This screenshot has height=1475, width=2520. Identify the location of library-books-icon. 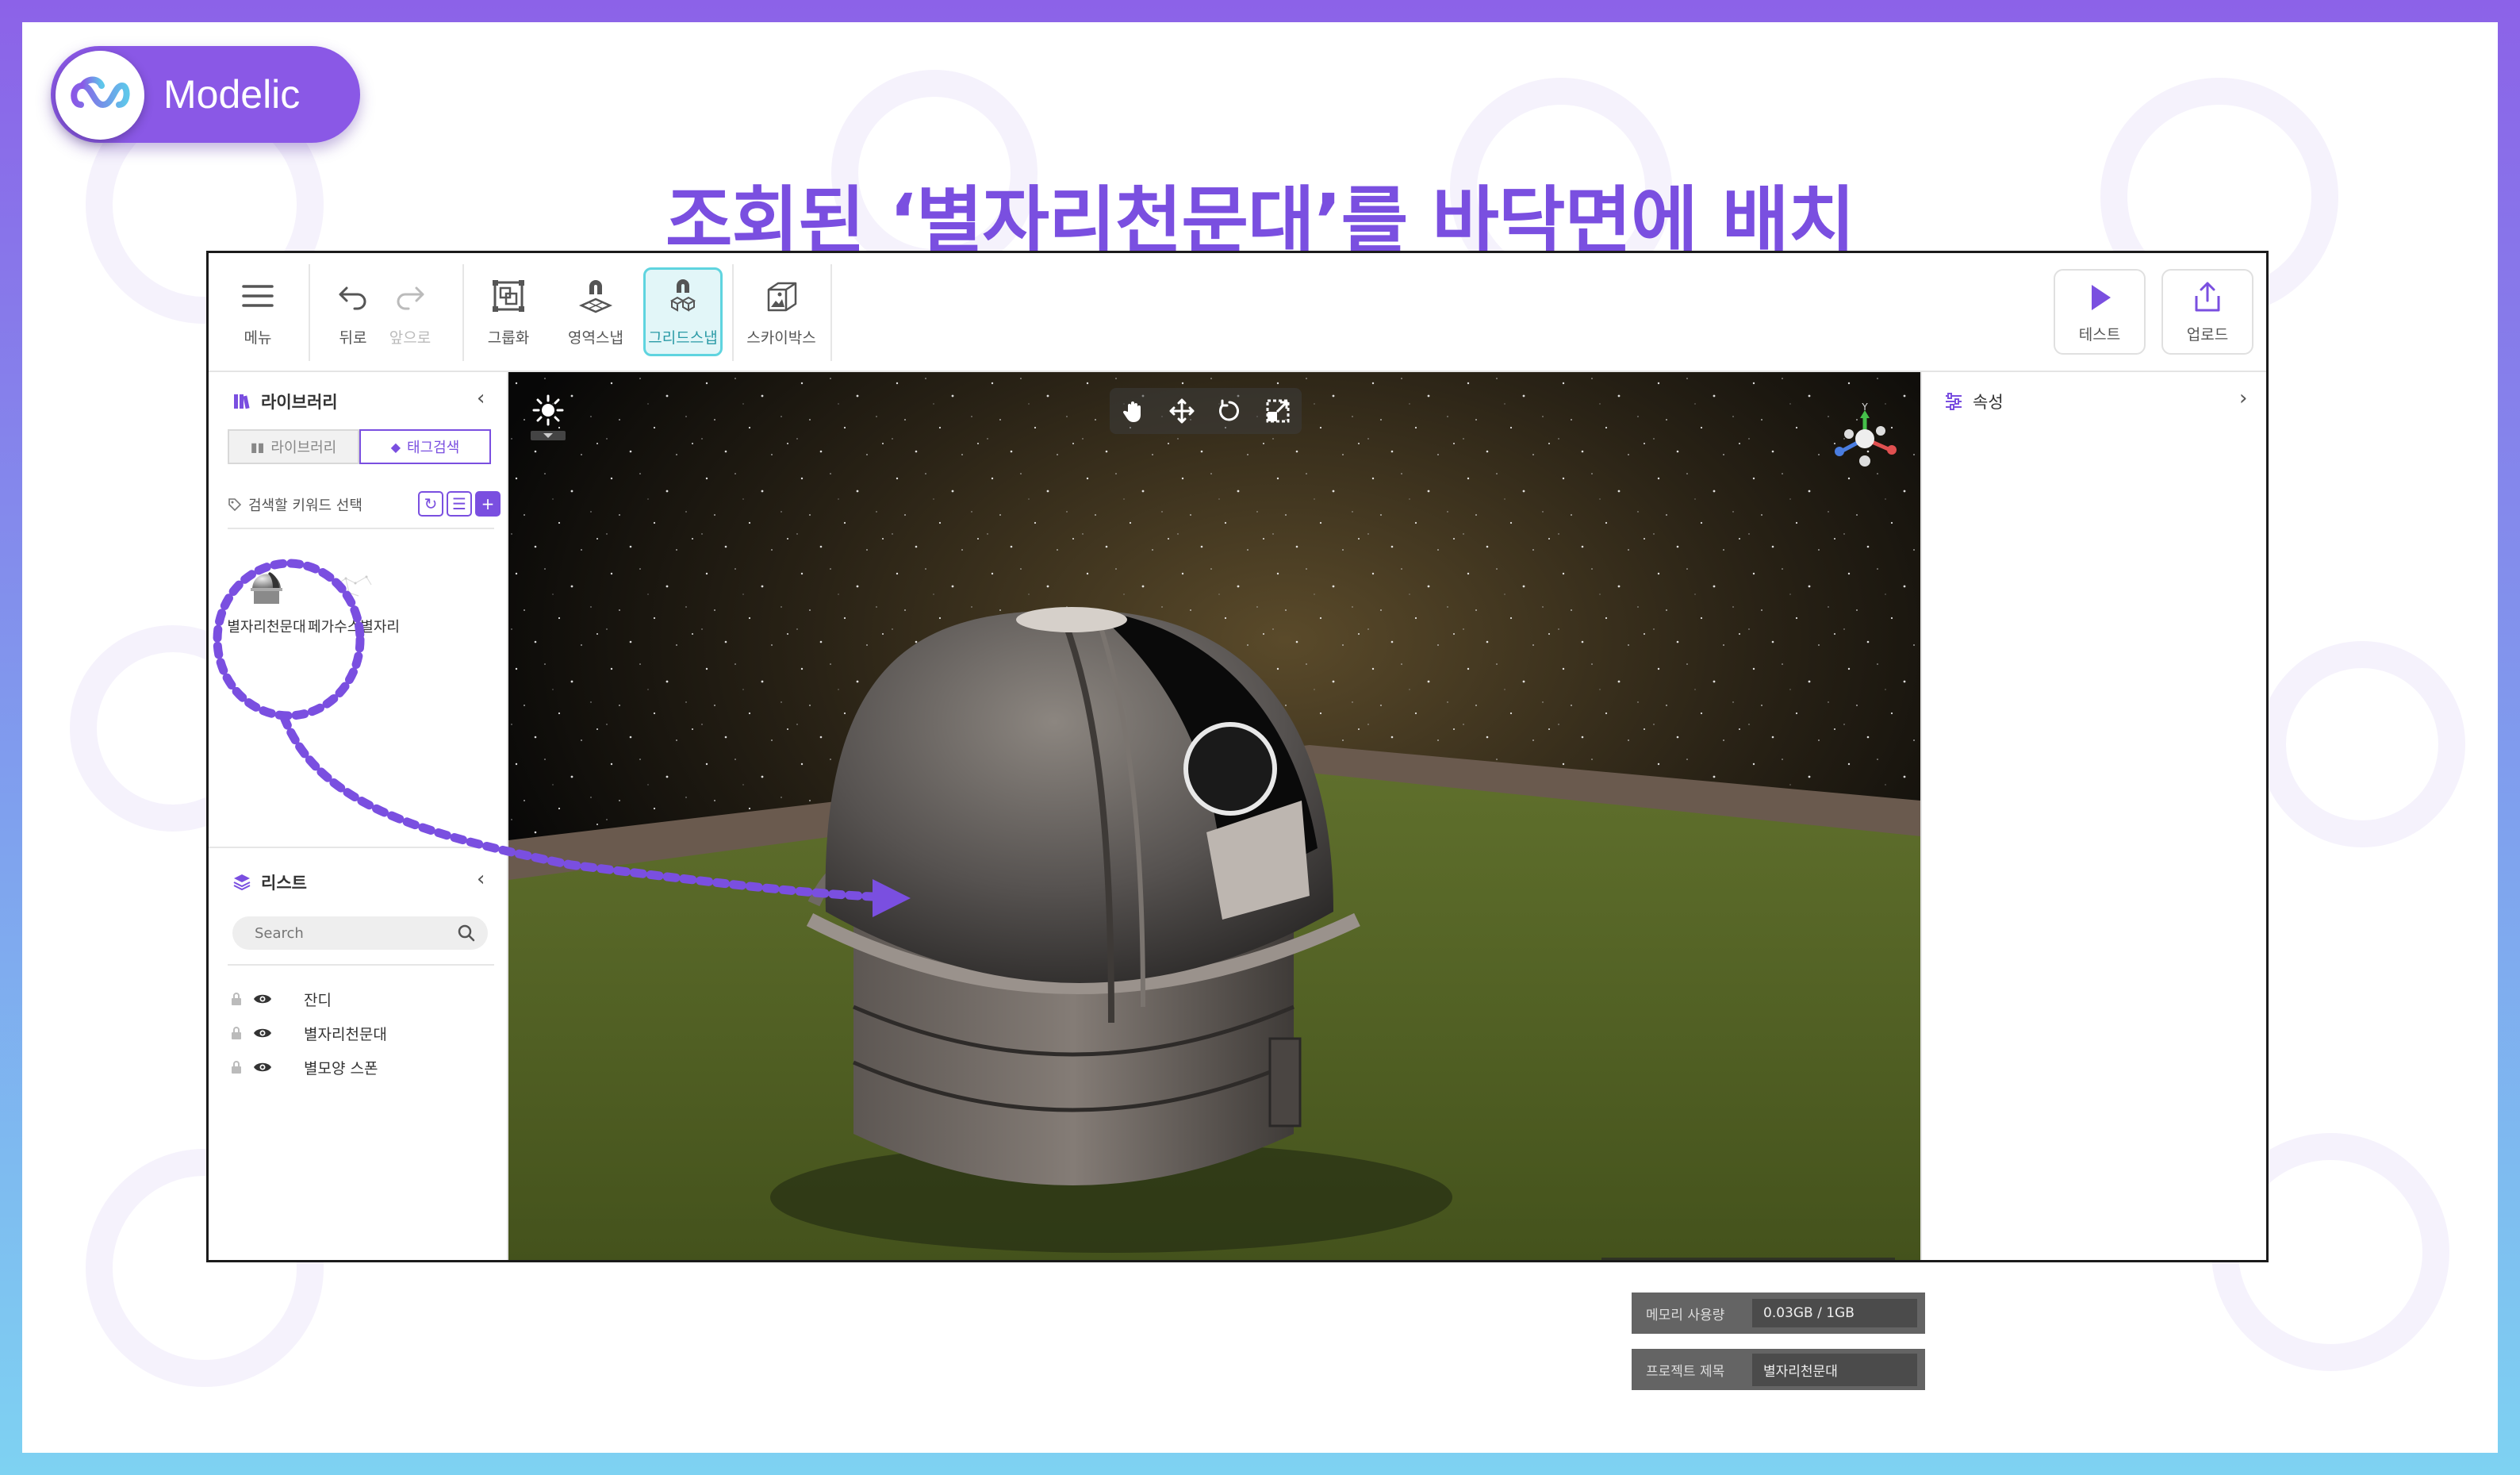
(242, 401).